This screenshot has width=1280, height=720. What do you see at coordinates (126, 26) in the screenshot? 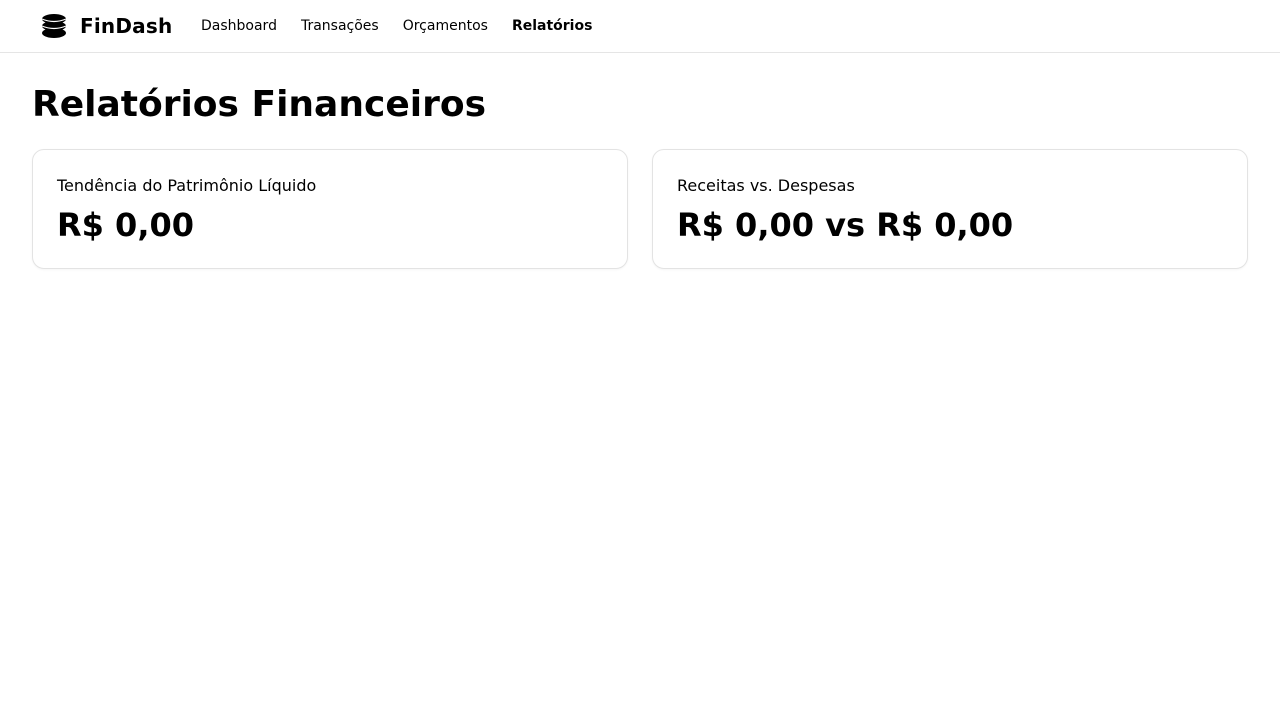
I see `app-name: FinDash` at bounding box center [126, 26].